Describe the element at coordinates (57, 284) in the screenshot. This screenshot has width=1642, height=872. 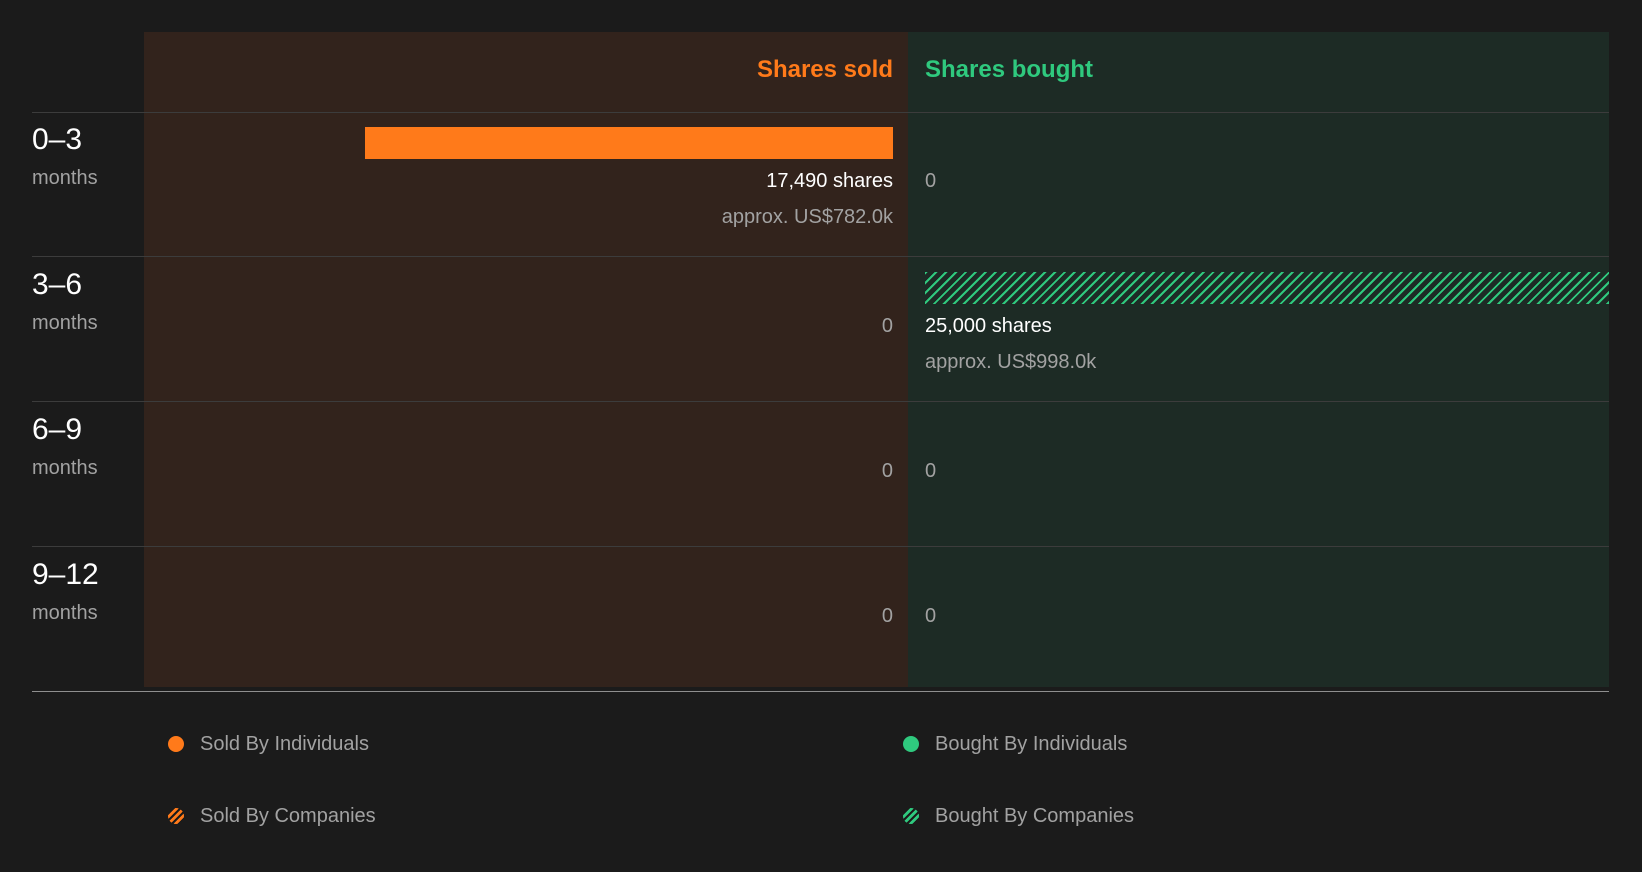
I see `period-label: 3–6` at that location.